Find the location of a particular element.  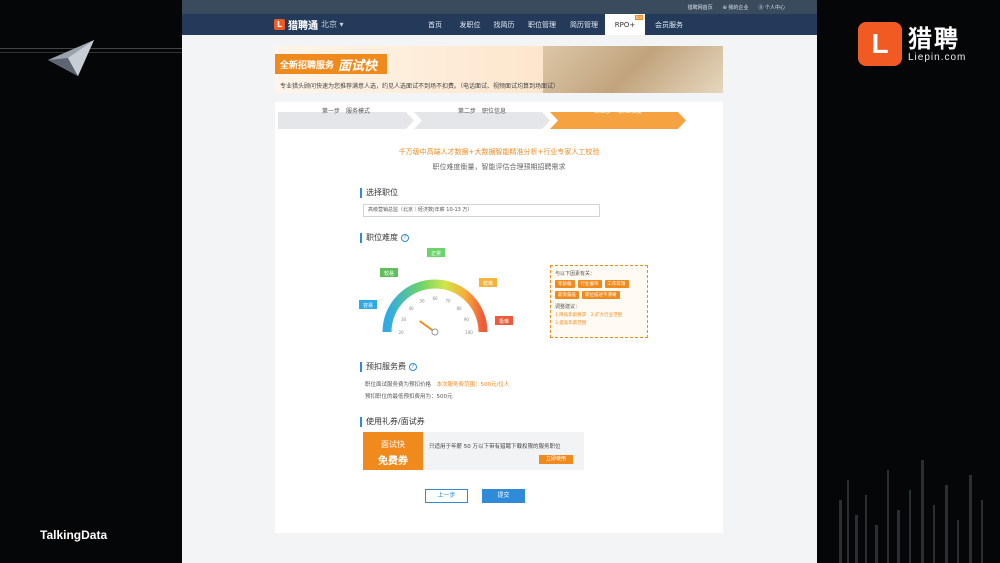

nav-item-rpo-label: RPO+ is located at coordinates (625, 24).